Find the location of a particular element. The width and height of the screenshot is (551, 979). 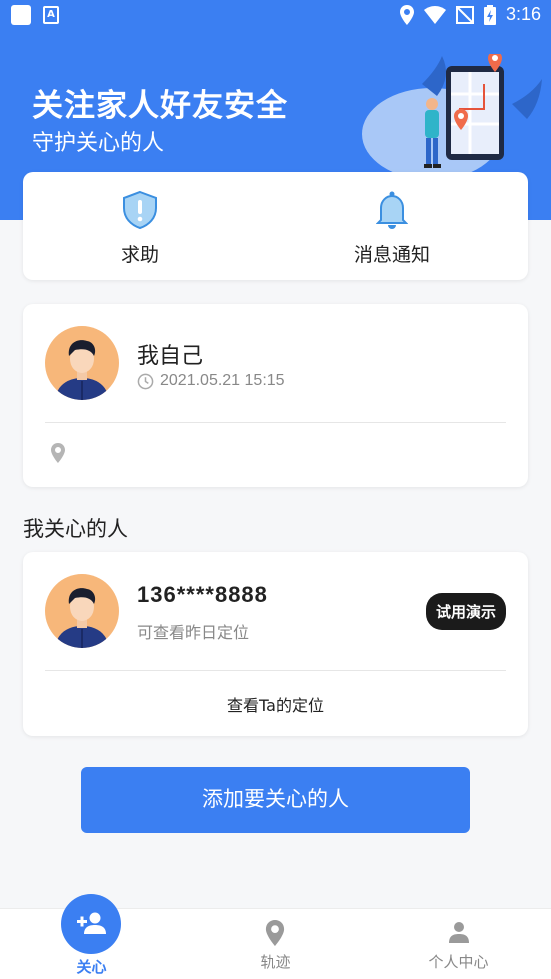

section-title: 我关心的人 is located at coordinates (75, 529).